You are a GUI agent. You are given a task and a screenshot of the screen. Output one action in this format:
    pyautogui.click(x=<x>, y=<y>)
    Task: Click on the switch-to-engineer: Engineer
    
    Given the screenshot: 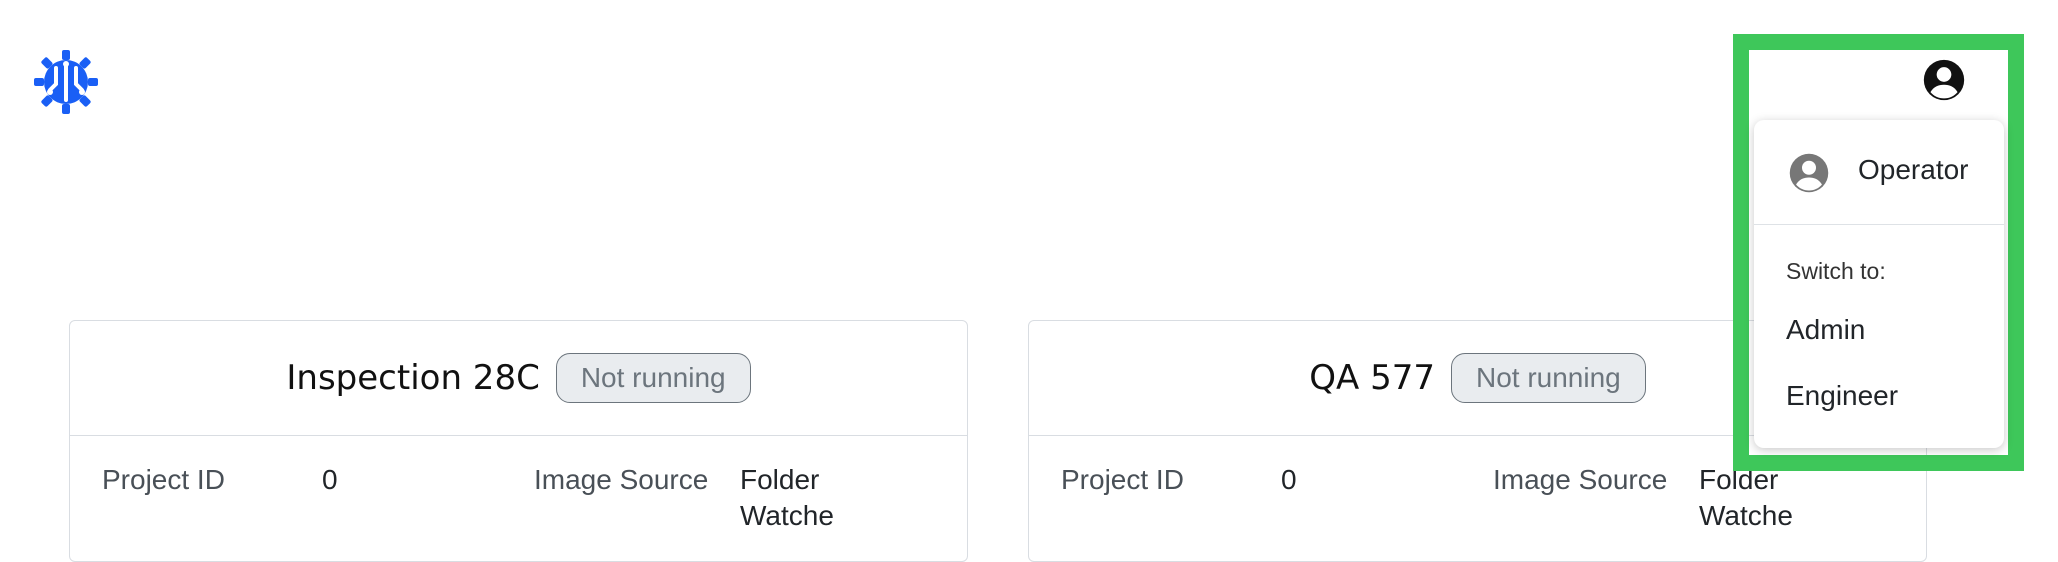 What is the action you would take?
    pyautogui.click(x=1842, y=396)
    